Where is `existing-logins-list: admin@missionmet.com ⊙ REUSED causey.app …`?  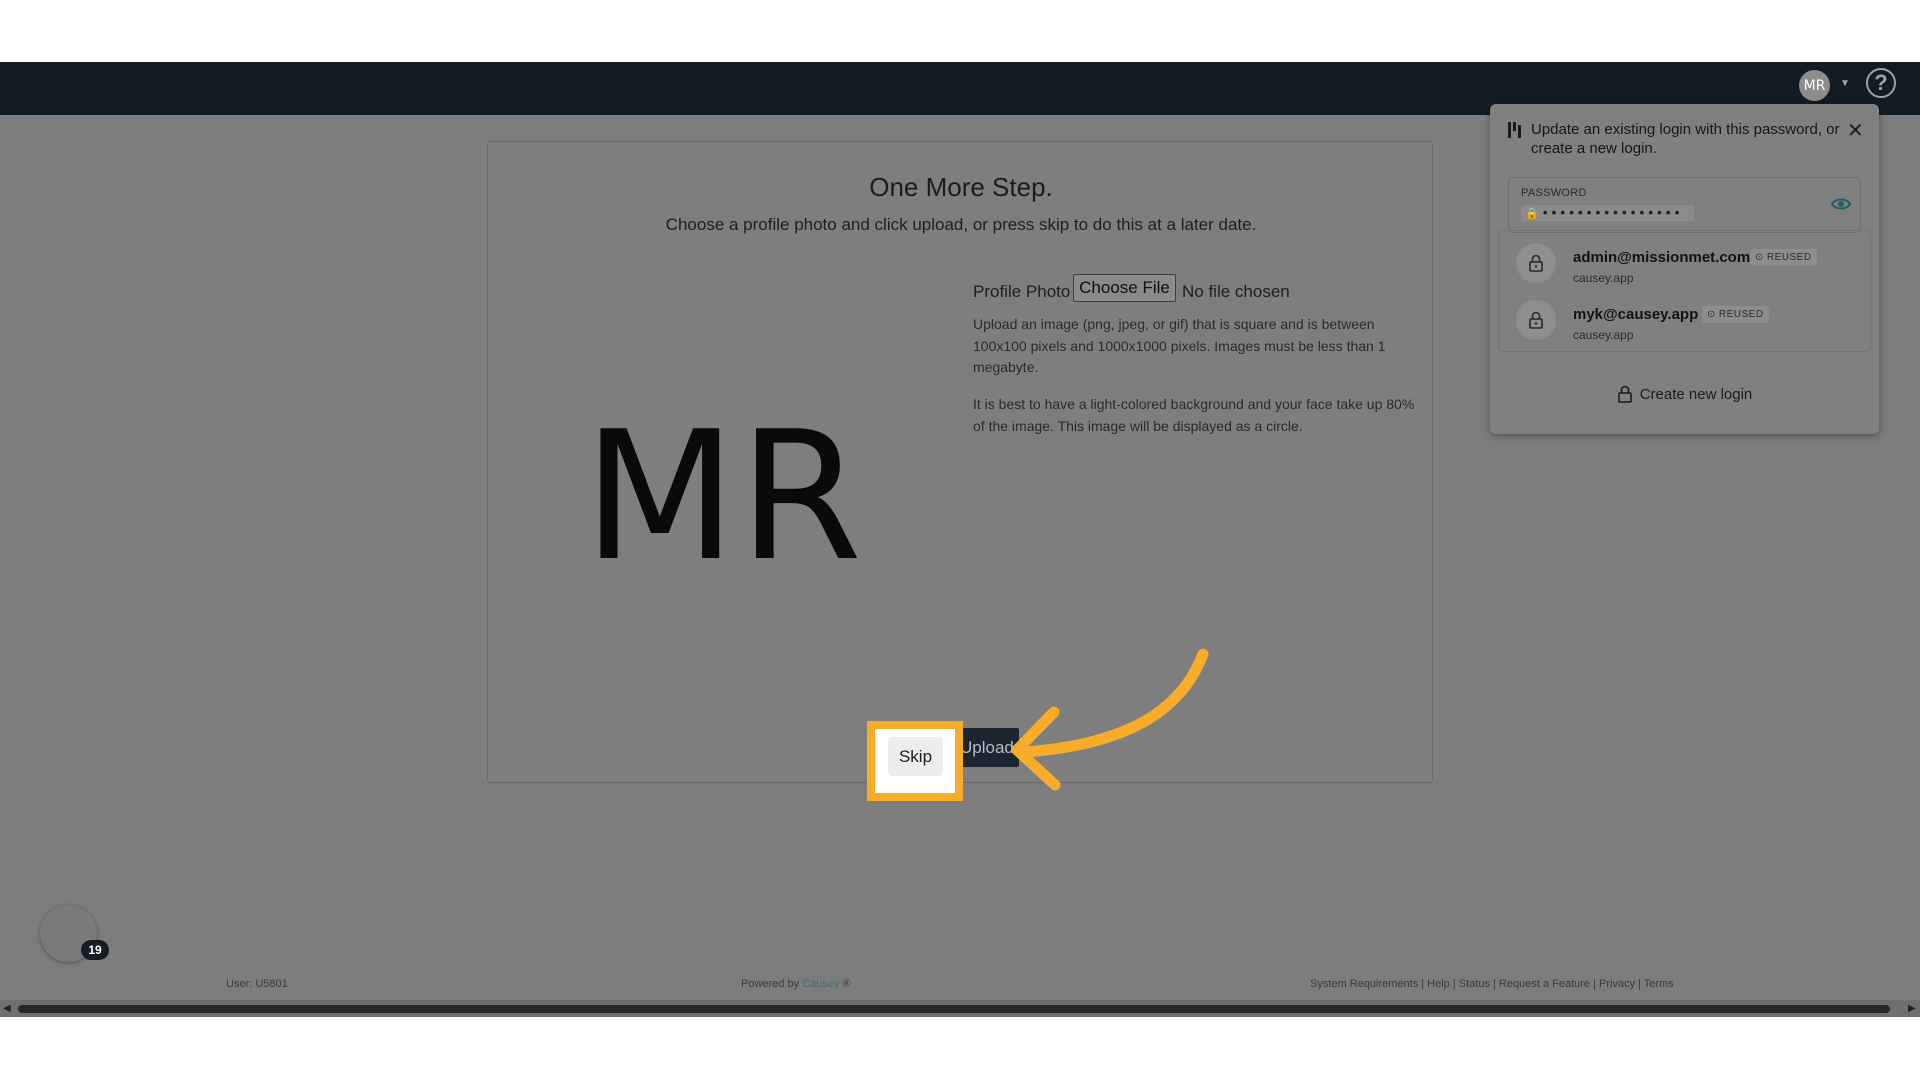
existing-logins-list: admin@missionmet.com ⊙ REUSED causey.app … is located at coordinates (1684, 291).